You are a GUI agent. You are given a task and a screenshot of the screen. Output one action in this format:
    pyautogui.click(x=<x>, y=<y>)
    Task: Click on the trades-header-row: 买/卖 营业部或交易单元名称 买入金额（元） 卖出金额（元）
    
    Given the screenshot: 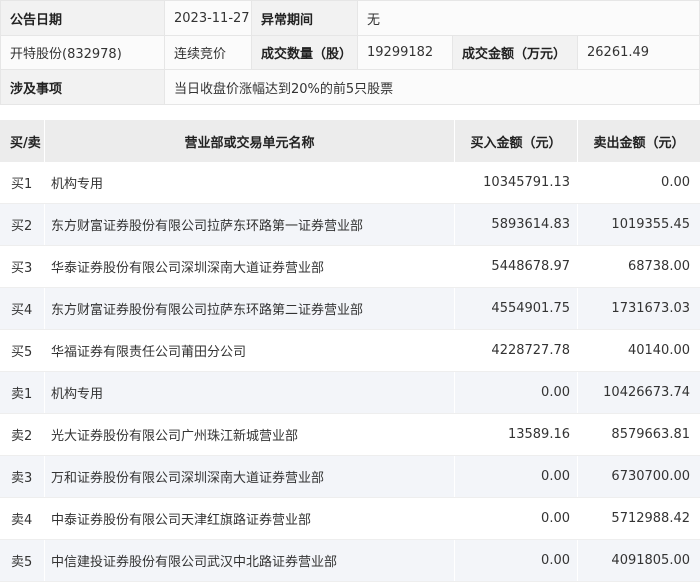 What is the action you would take?
    pyautogui.click(x=350, y=141)
    